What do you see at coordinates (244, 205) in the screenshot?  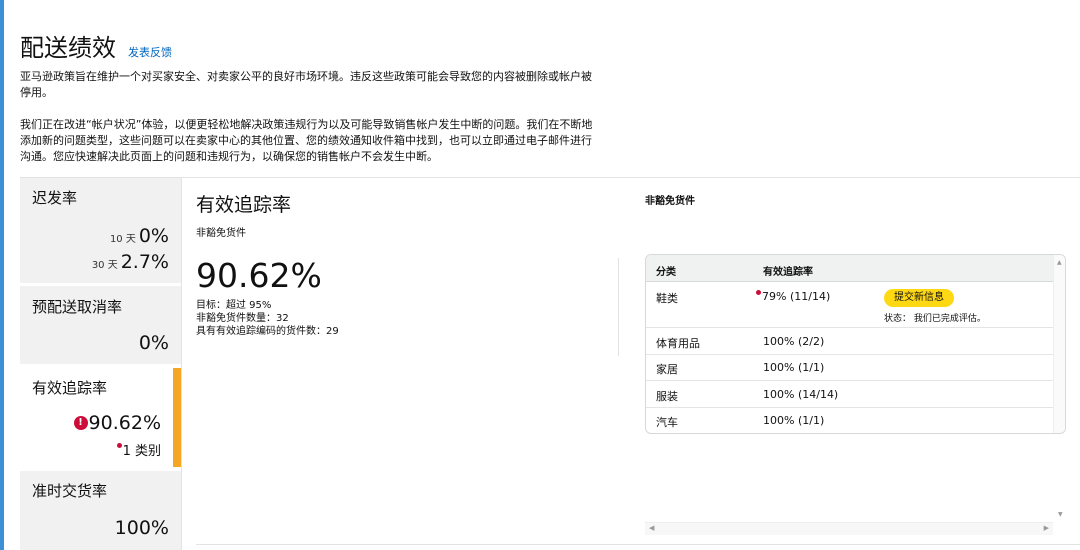 I see `metric-title: 有效追踪率` at bounding box center [244, 205].